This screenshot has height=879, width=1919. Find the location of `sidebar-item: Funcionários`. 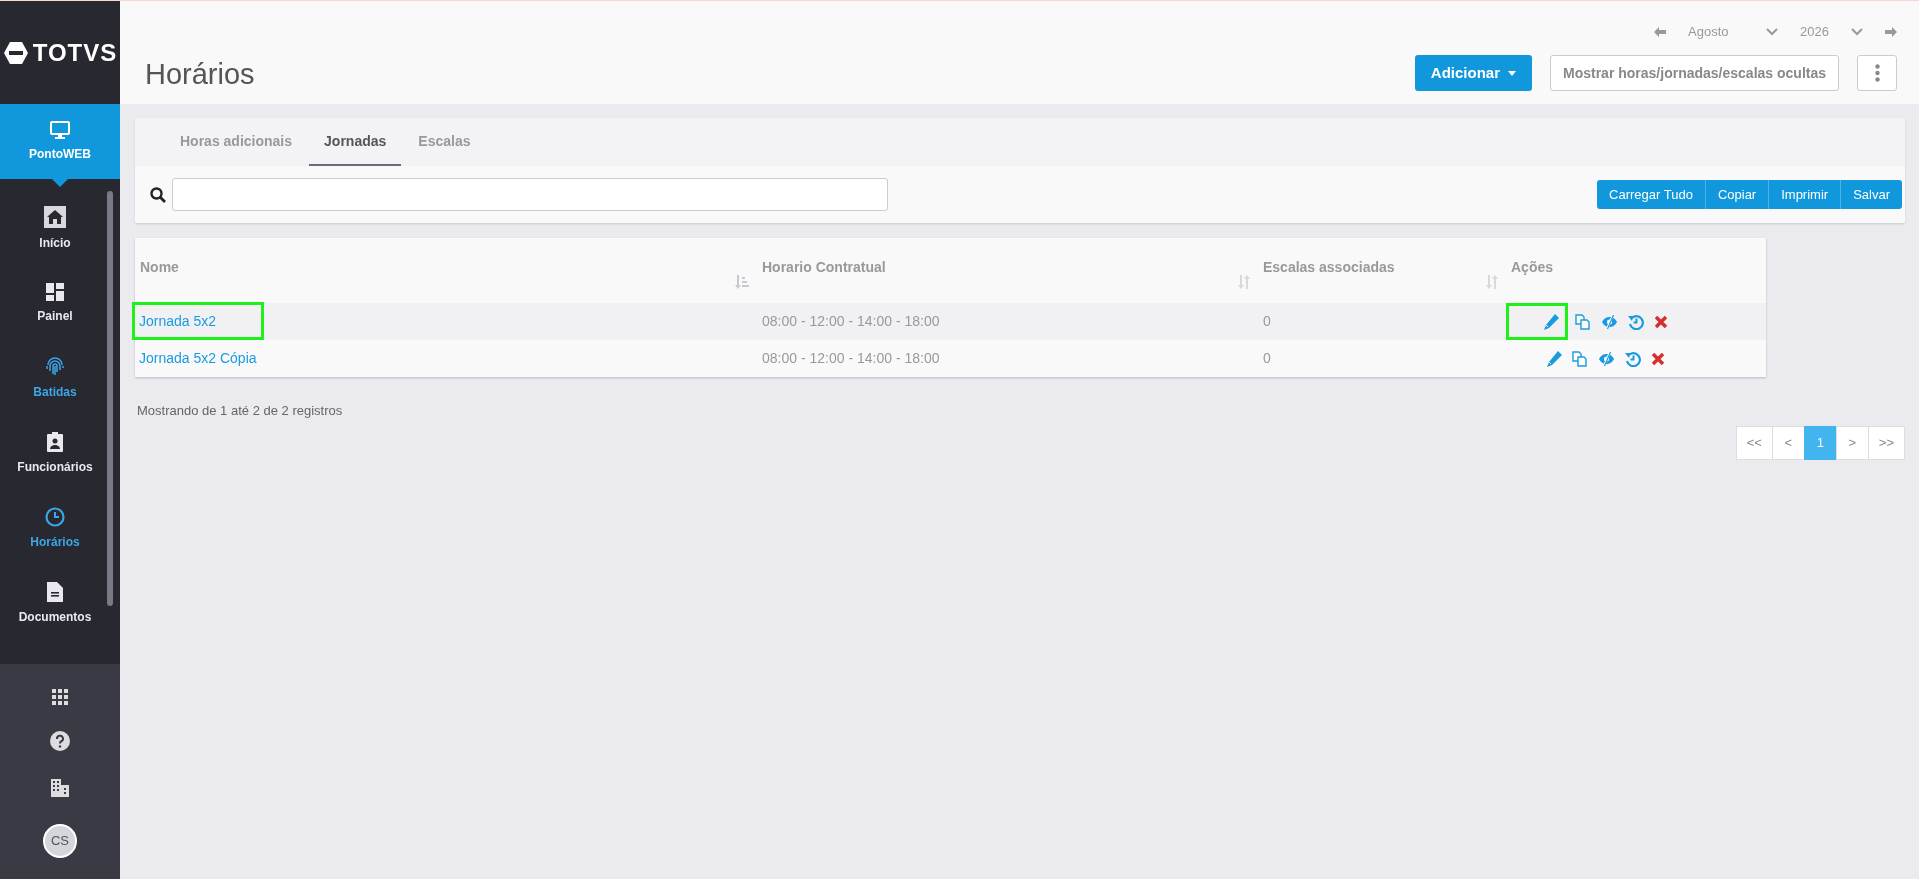

sidebar-item: Funcionários is located at coordinates (60, 453).